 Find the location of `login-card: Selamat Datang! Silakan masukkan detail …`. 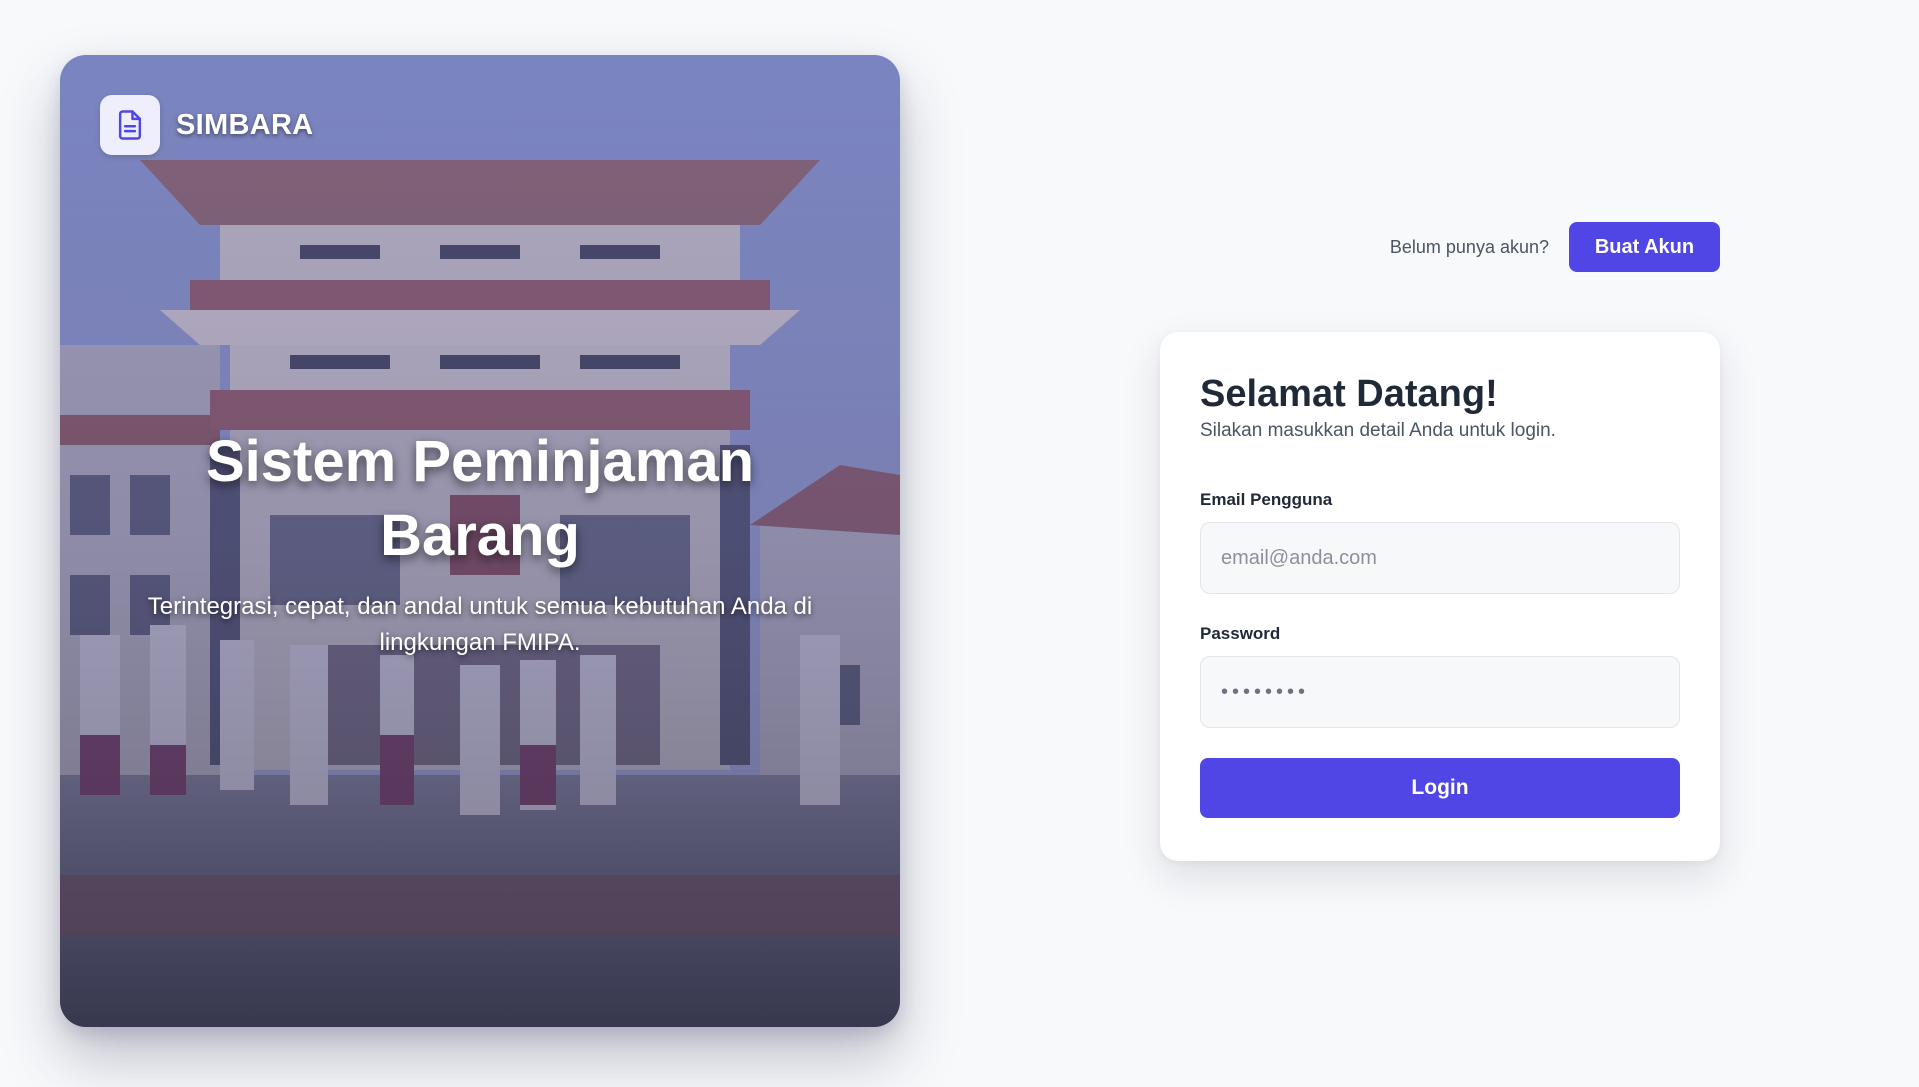

login-card: Selamat Datang! Silakan masukkan detail … is located at coordinates (1440, 596).